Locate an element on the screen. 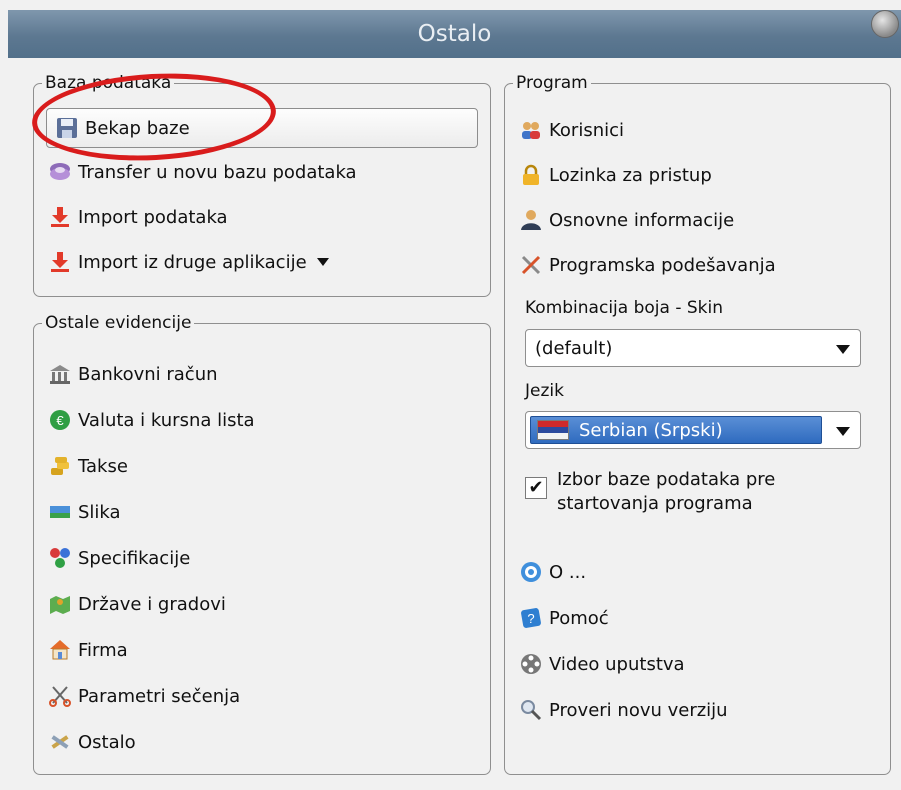 The image size is (901, 790). item-label: Parametri sečenja is located at coordinates (159, 696).